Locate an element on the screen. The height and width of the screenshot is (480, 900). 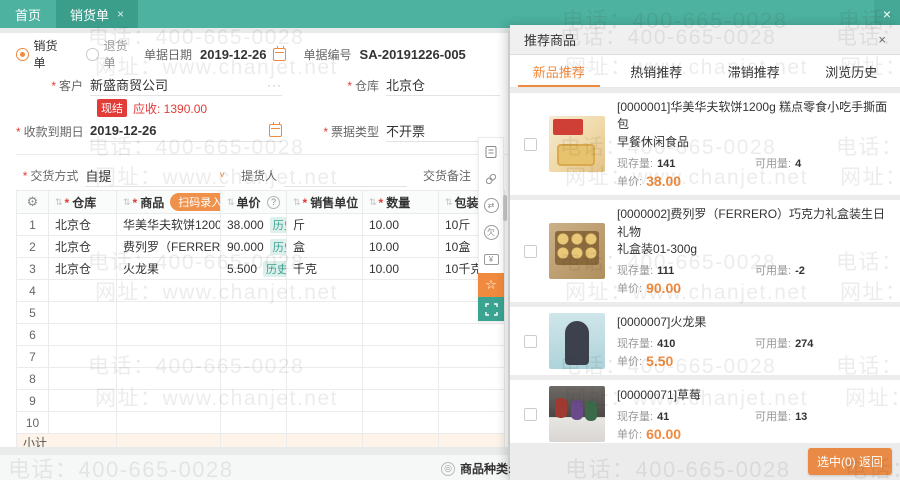
radio-sales-order: 销货单 is located at coordinates (42, 54).